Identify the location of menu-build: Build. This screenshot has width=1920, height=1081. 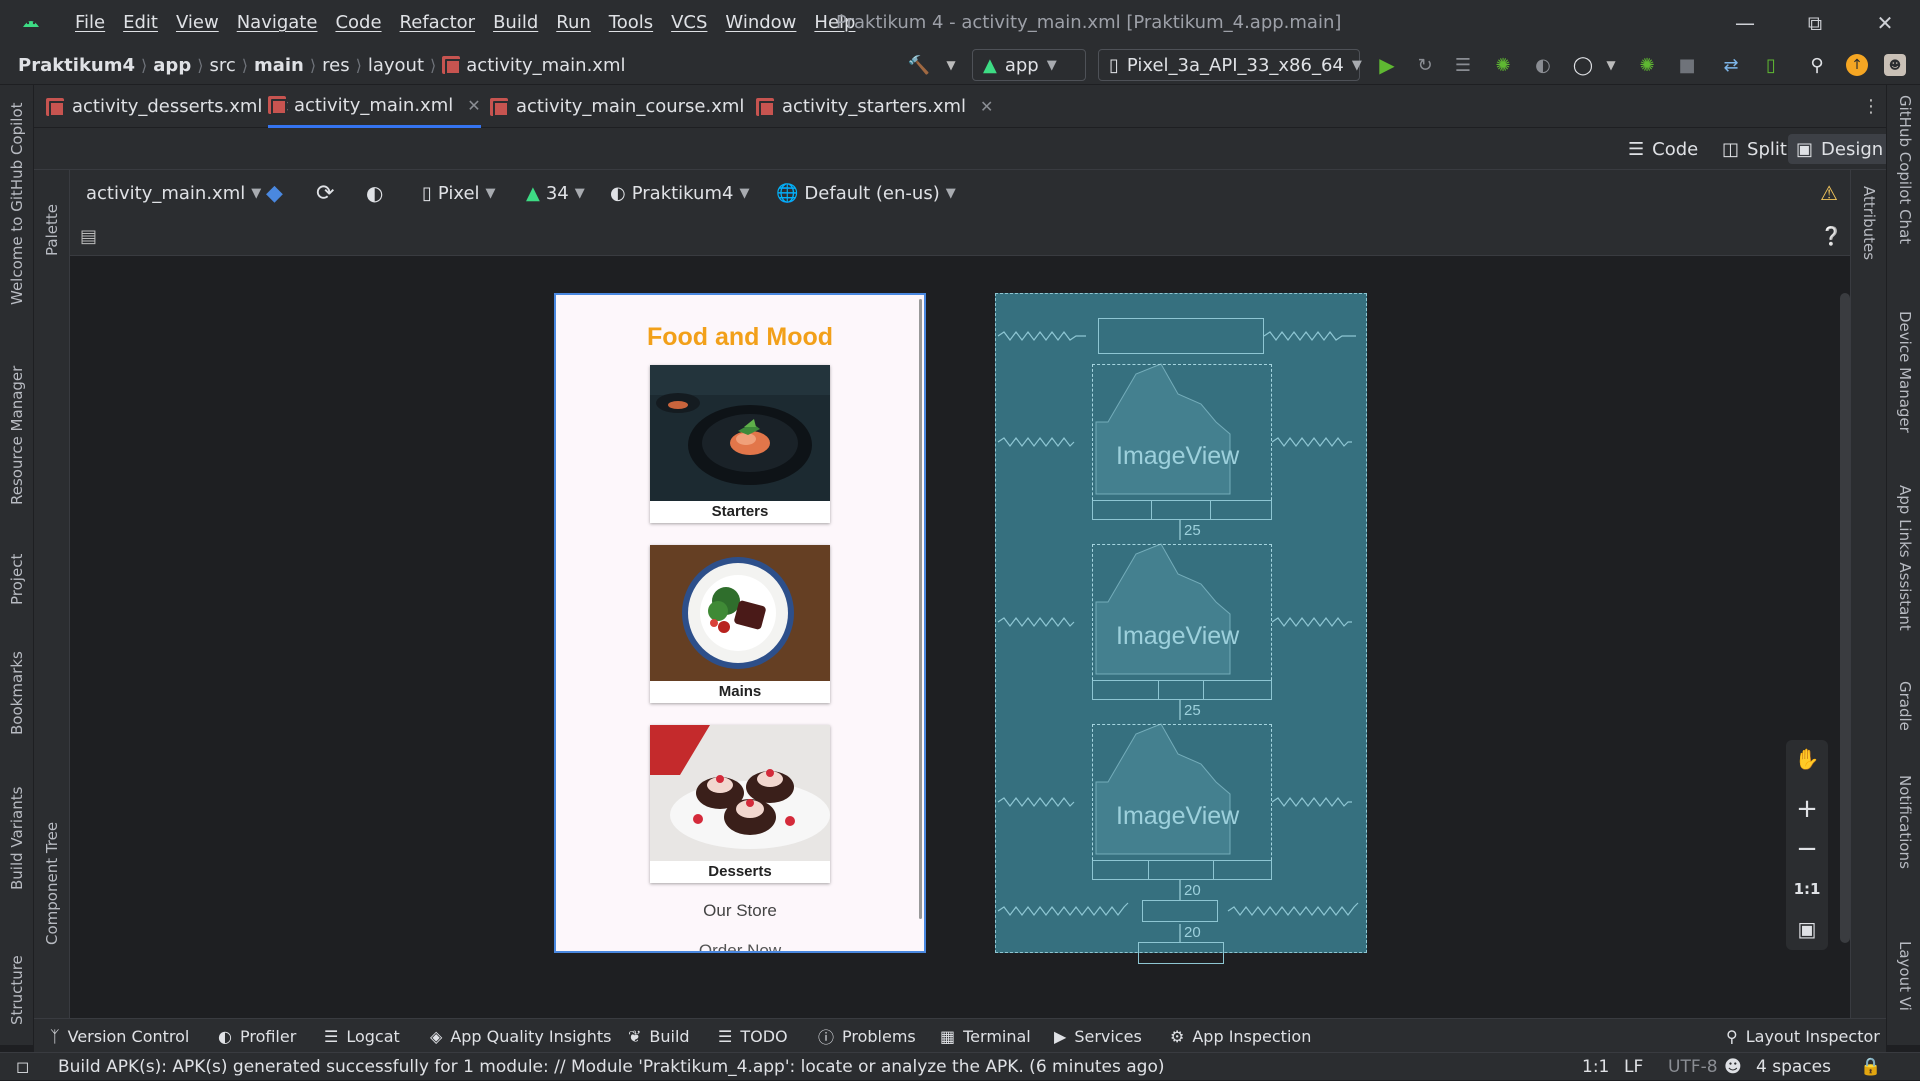
(515, 22).